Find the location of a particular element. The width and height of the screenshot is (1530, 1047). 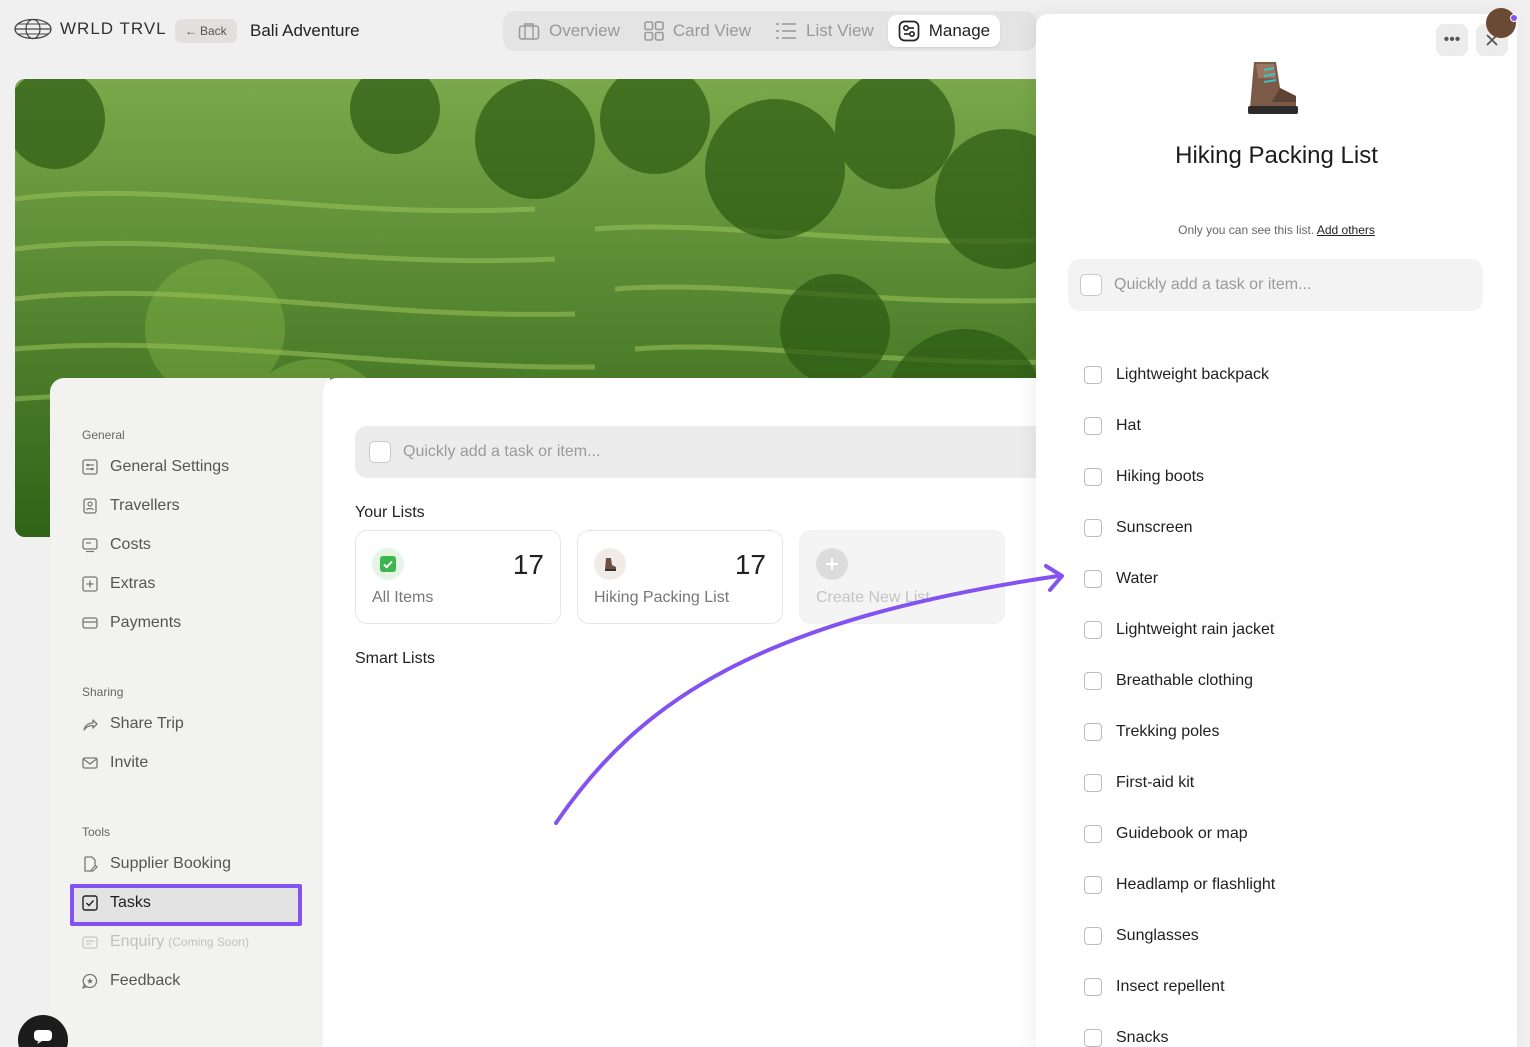

task-item: Sunglasses is located at coordinates (1179, 935).